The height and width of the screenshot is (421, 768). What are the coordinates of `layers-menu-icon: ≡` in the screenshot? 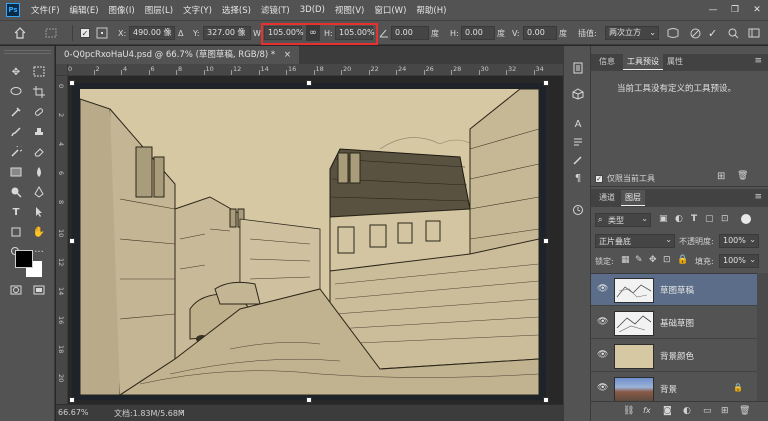 It's located at (758, 197).